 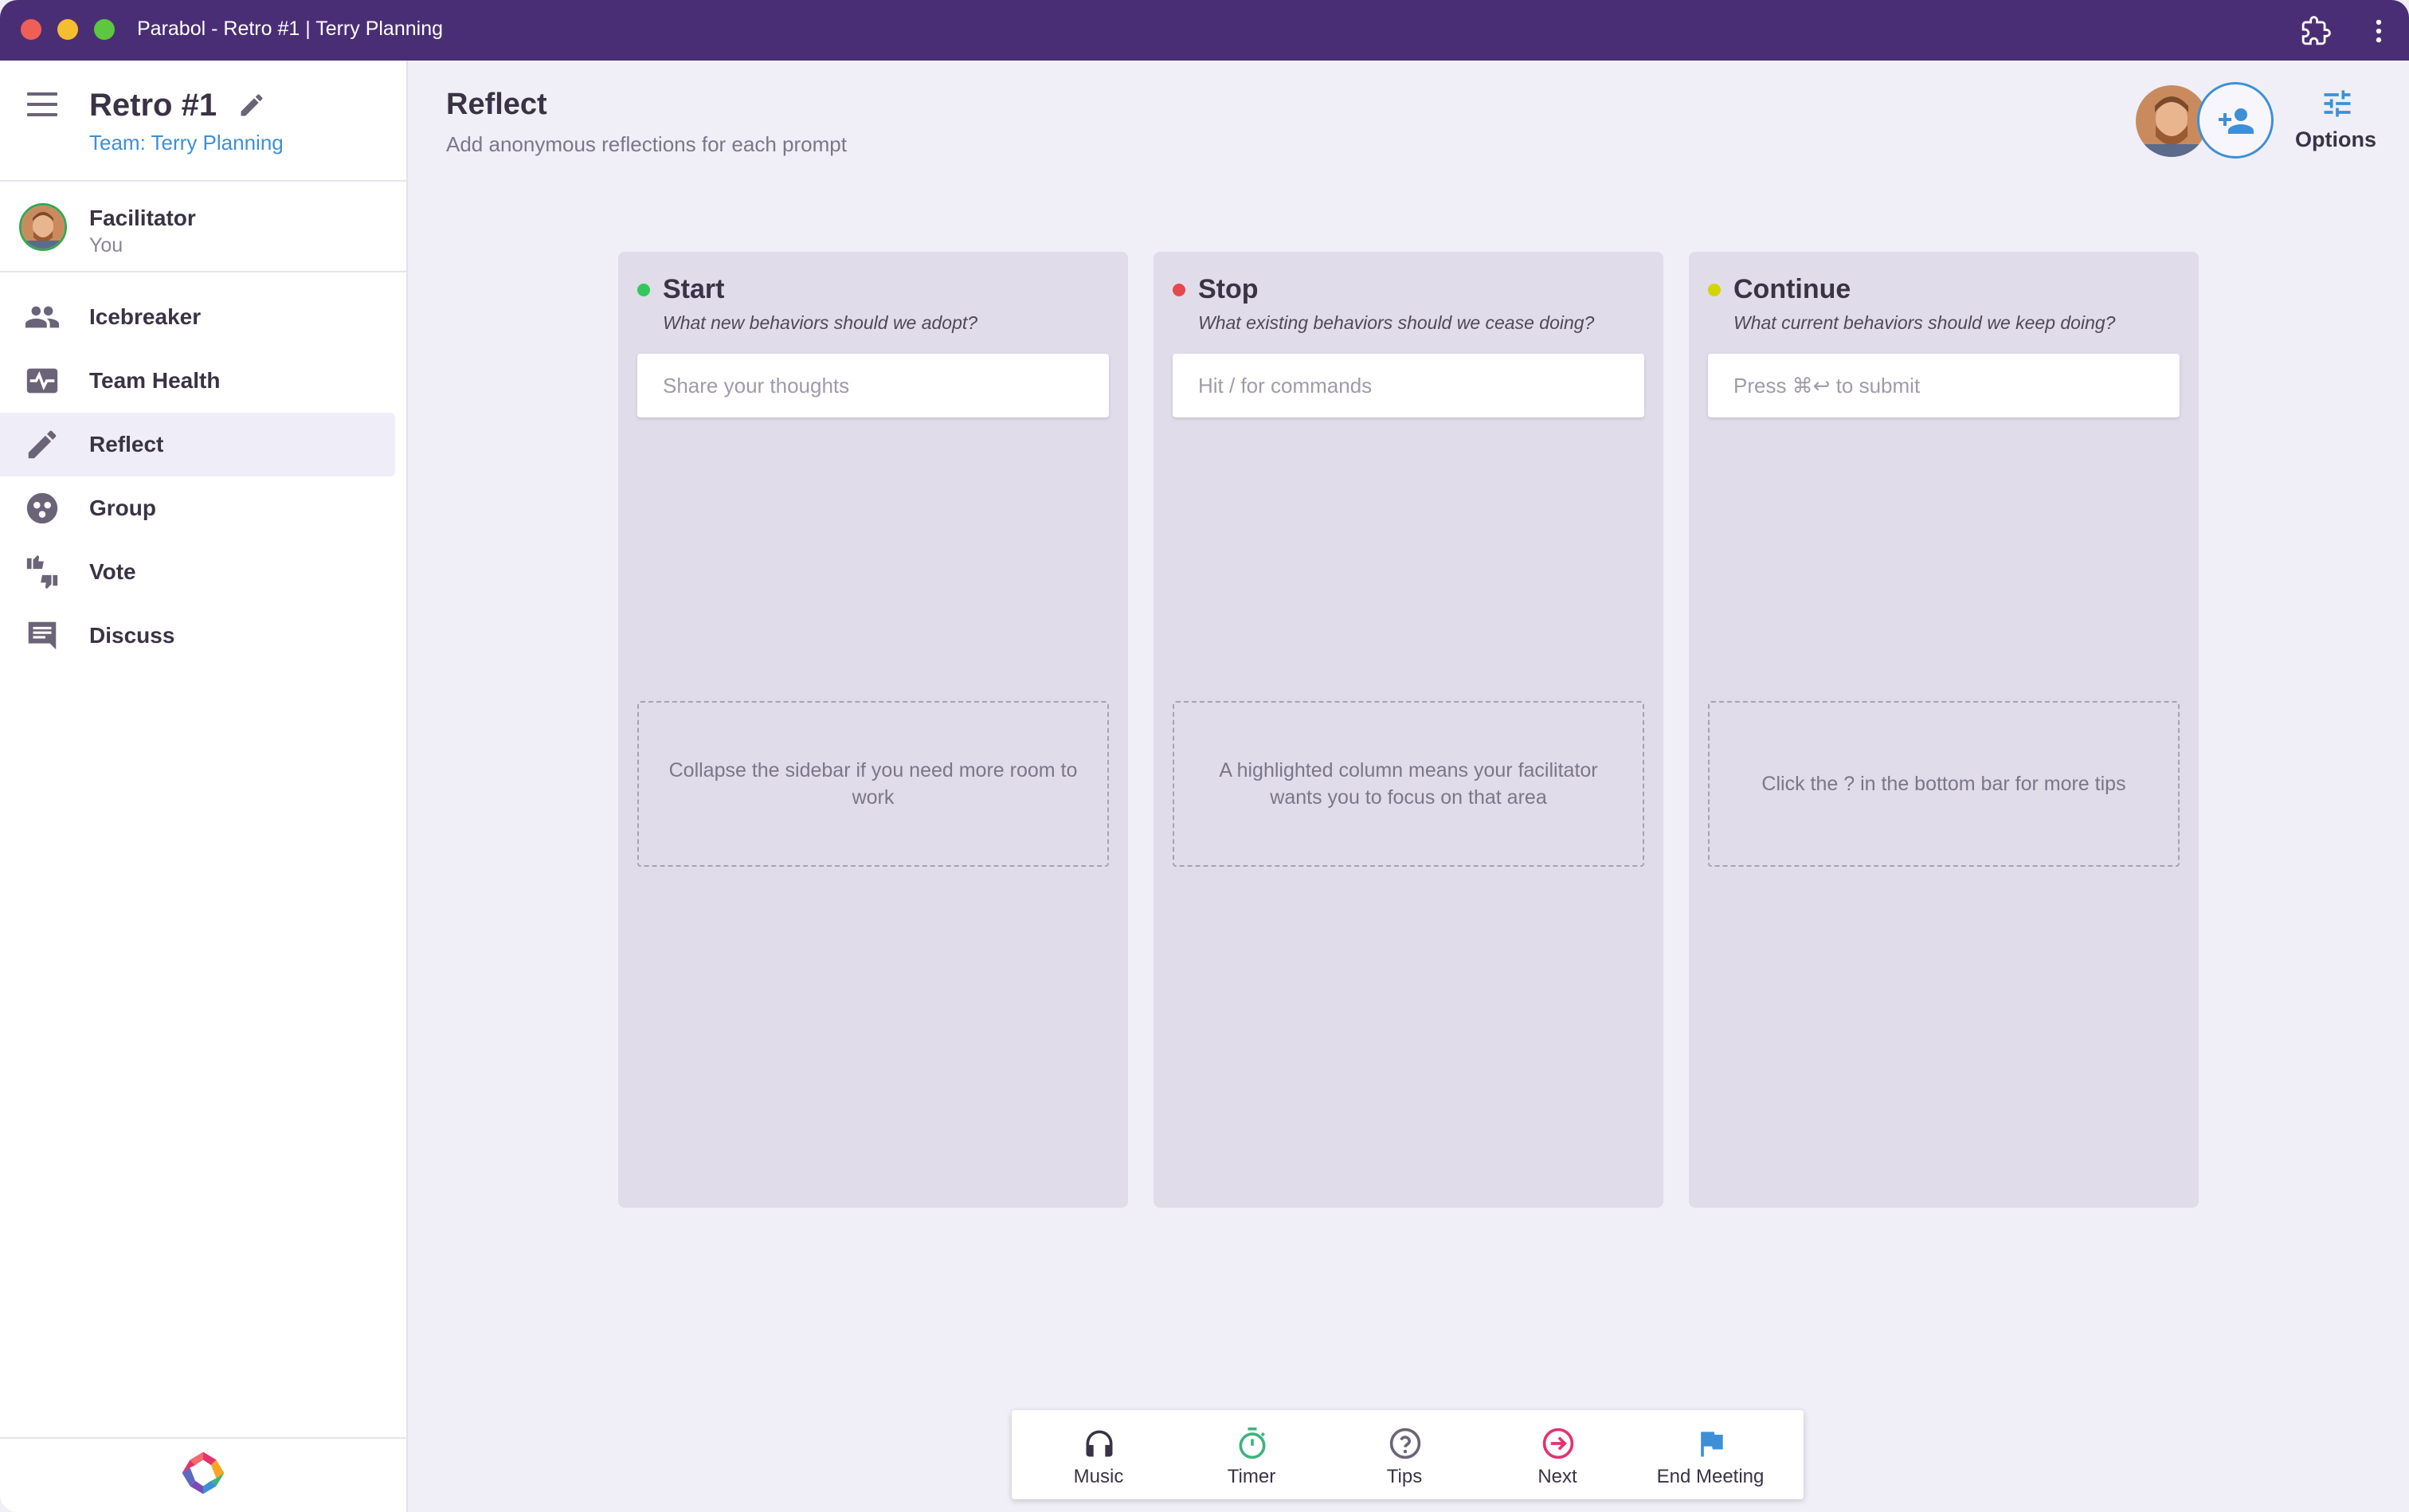 What do you see at coordinates (197, 572) in the screenshot?
I see `sidebar-item-vote: Vote` at bounding box center [197, 572].